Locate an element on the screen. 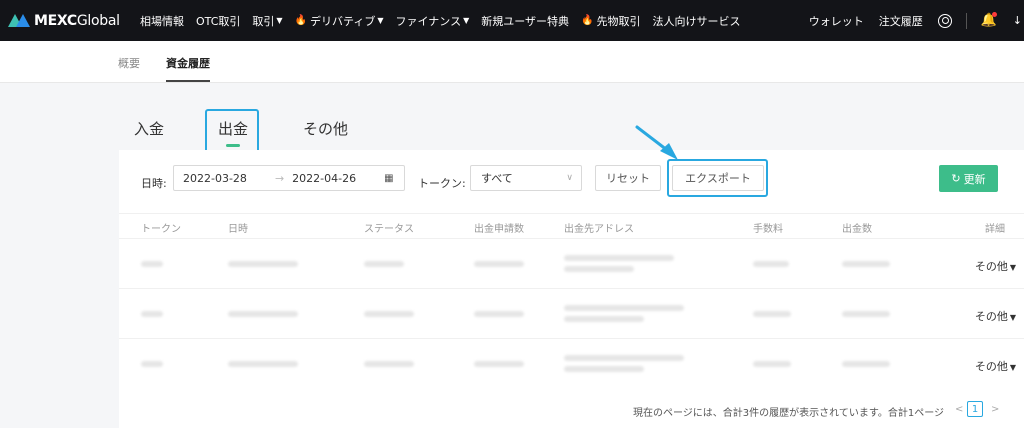 The width and height of the screenshot is (1024, 428). user-icon is located at coordinates (944, 20).